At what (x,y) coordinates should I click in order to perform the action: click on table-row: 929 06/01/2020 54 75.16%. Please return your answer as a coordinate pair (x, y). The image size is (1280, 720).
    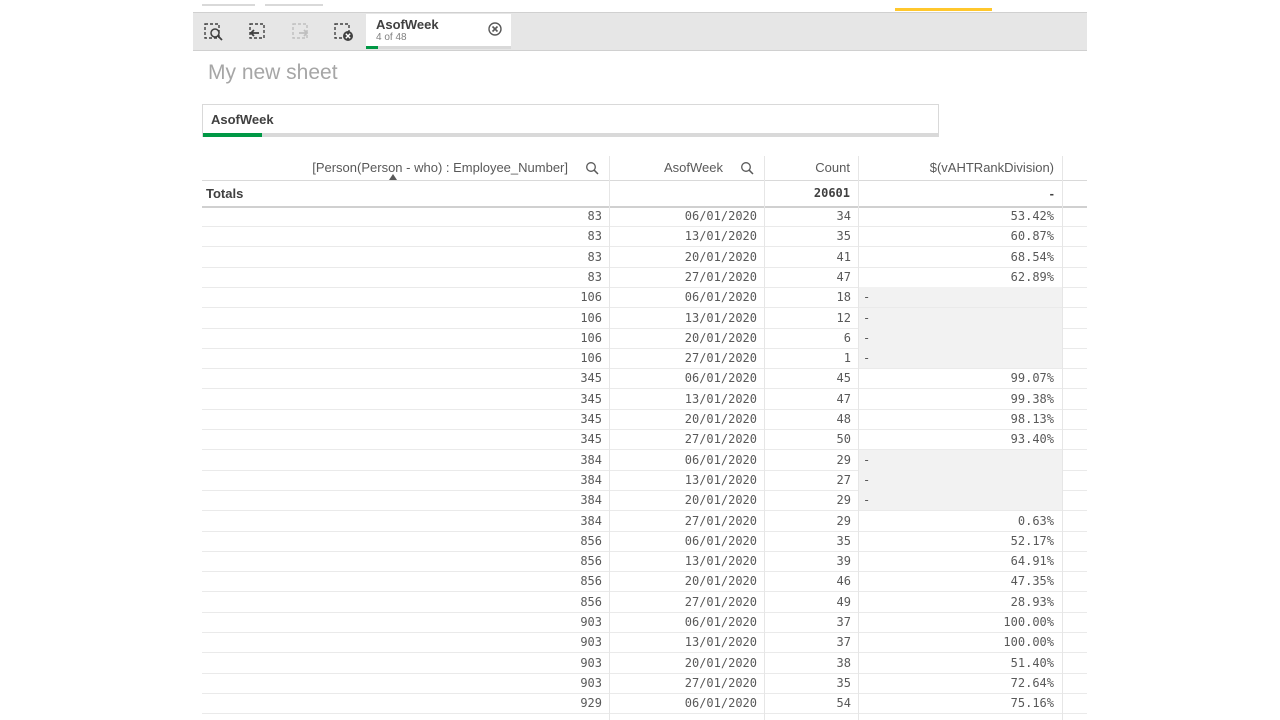
    Looking at the image, I should click on (644, 704).